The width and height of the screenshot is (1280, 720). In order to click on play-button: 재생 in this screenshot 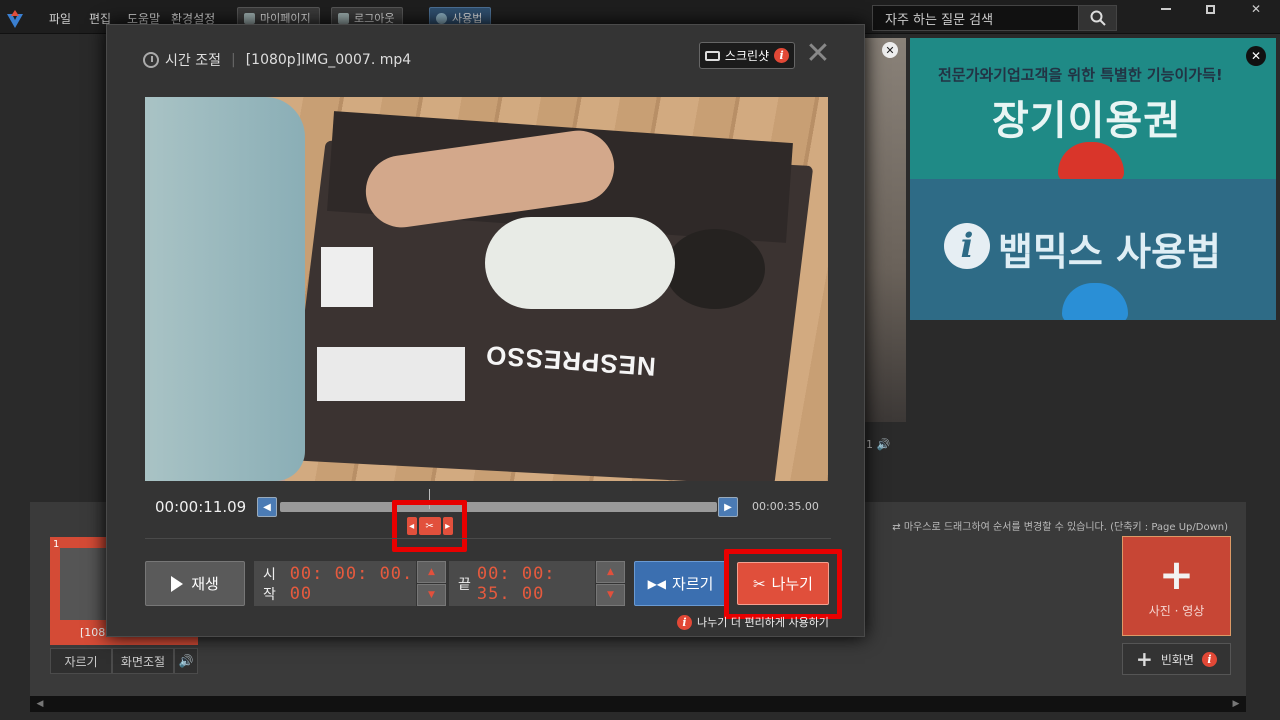, I will do `click(195, 583)`.